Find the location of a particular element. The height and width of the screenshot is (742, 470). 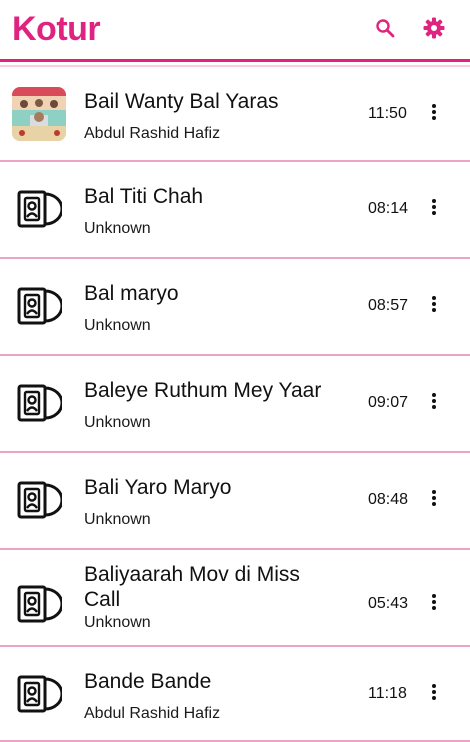

song-duration: 09:07 is located at coordinates (388, 402).